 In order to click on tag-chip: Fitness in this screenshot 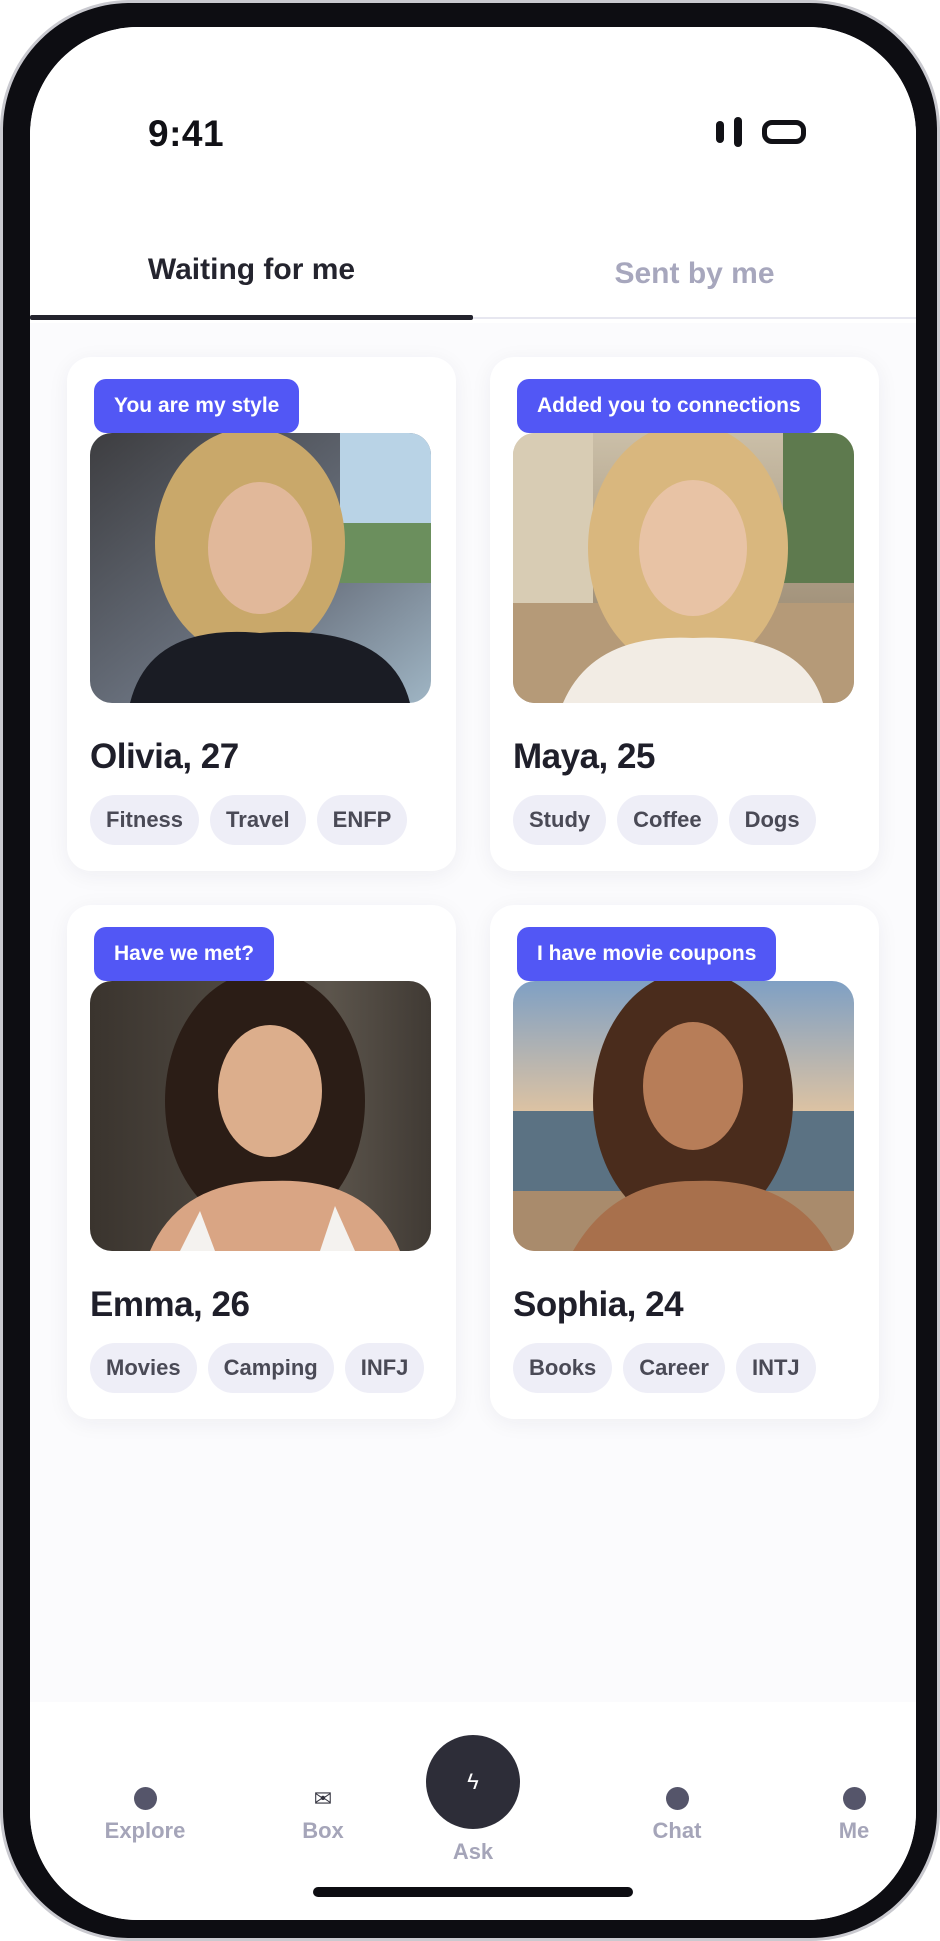, I will do `click(145, 820)`.